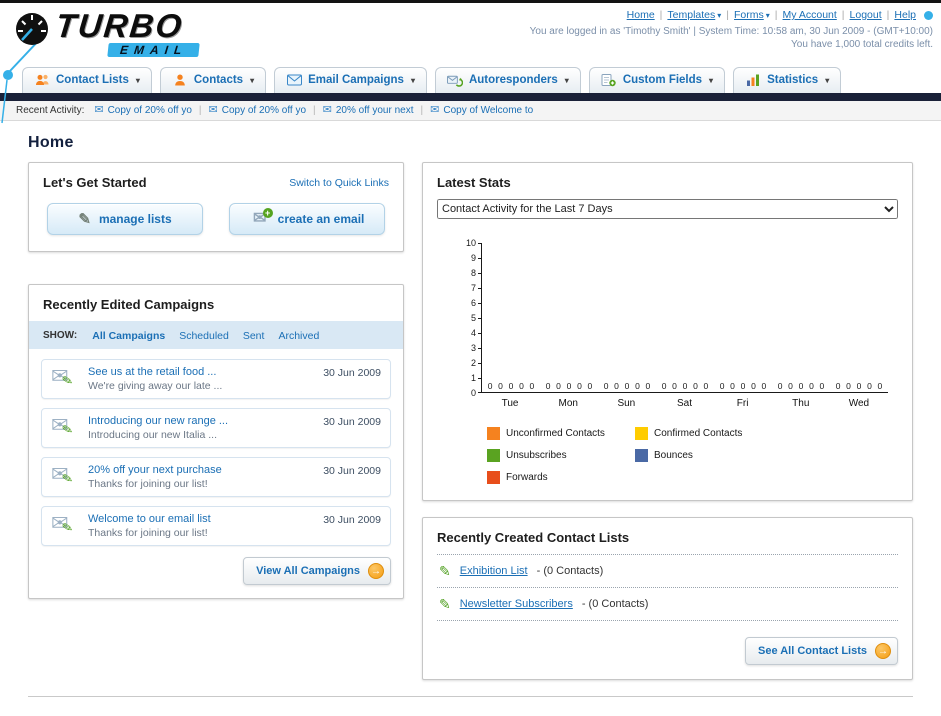 The height and width of the screenshot is (716, 941). Describe the element at coordinates (125, 219) in the screenshot. I see `manage-lists-button: ✎ manage lists` at that location.